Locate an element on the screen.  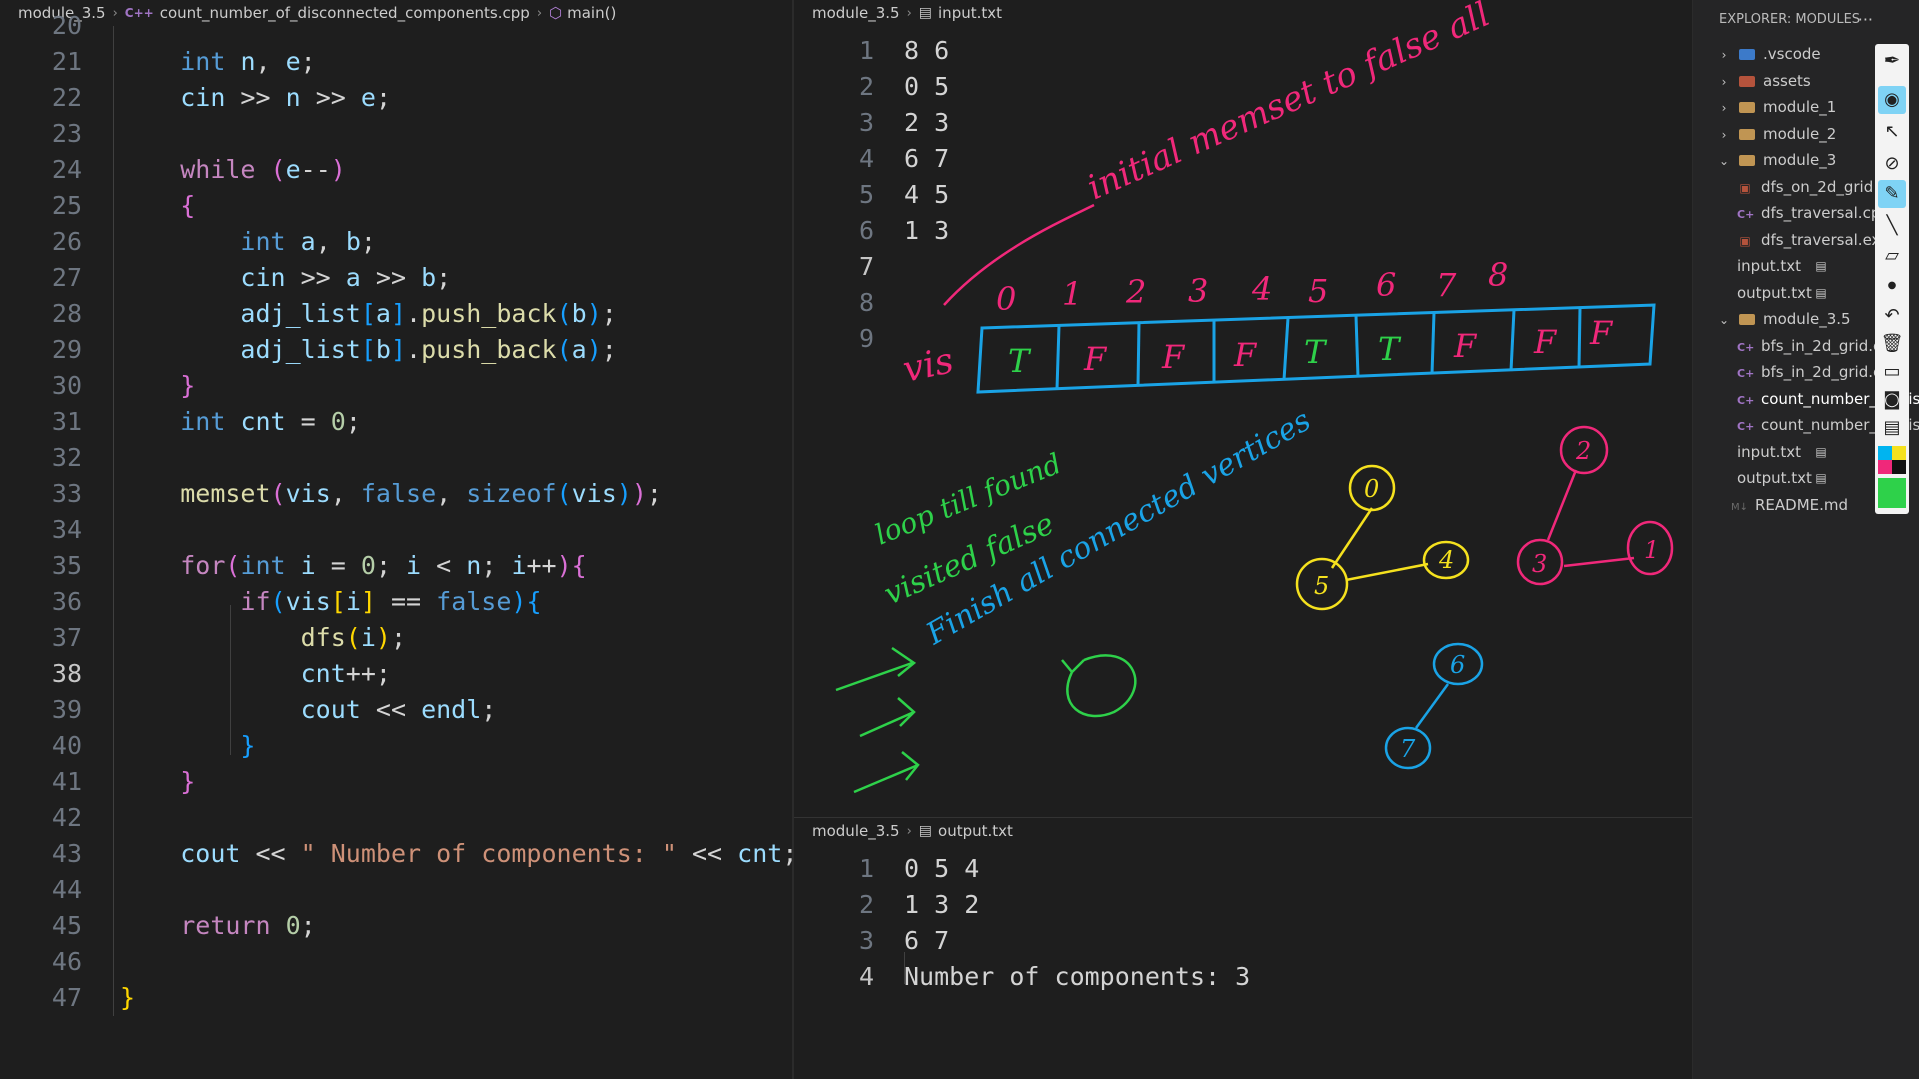
camera-icon: ◙ is located at coordinates (1892, 400).